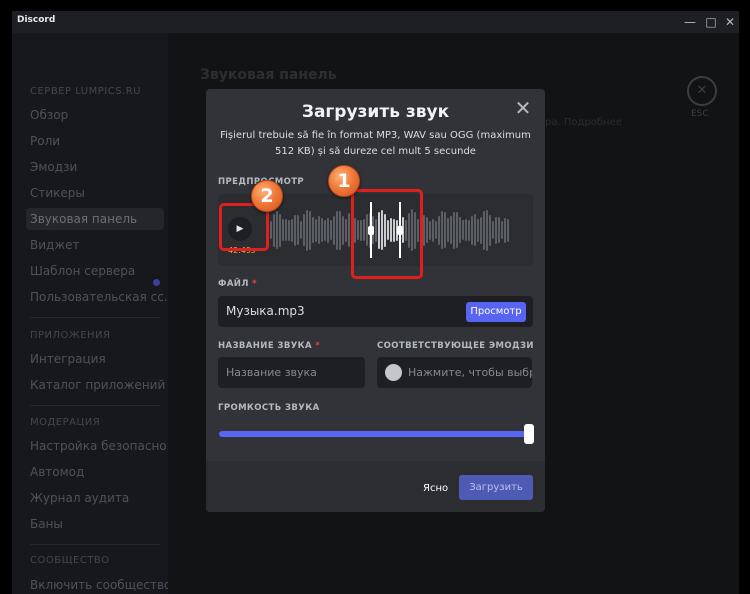 The image size is (750, 594). I want to click on new-badge, so click(156, 282).